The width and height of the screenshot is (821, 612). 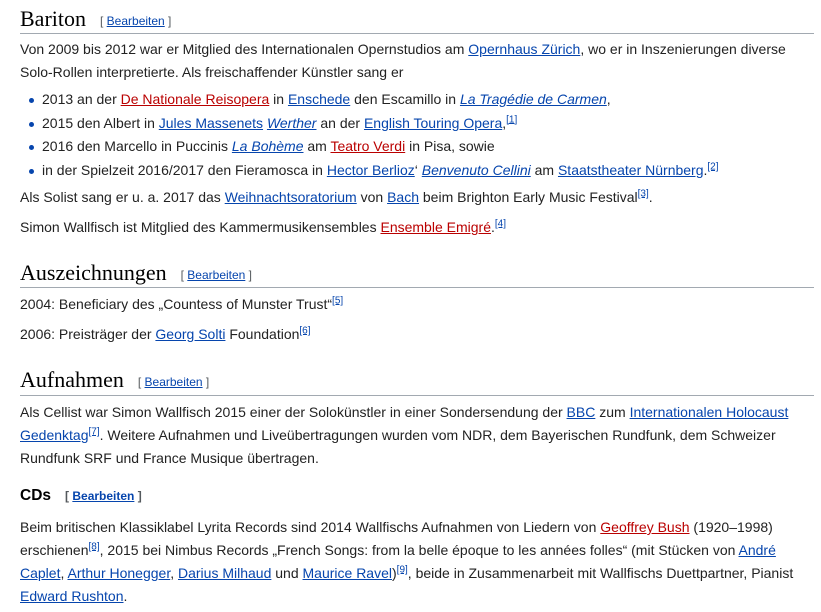 I want to click on link-weihnachtsoratorium: Weihnachtsoratorium, so click(x=291, y=197).